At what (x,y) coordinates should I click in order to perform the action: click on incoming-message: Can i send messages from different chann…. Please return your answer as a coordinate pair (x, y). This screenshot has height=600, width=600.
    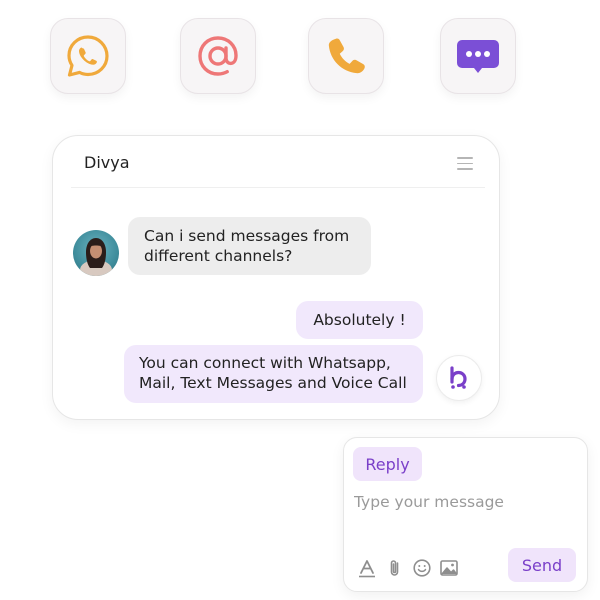
    Looking at the image, I should click on (249, 246).